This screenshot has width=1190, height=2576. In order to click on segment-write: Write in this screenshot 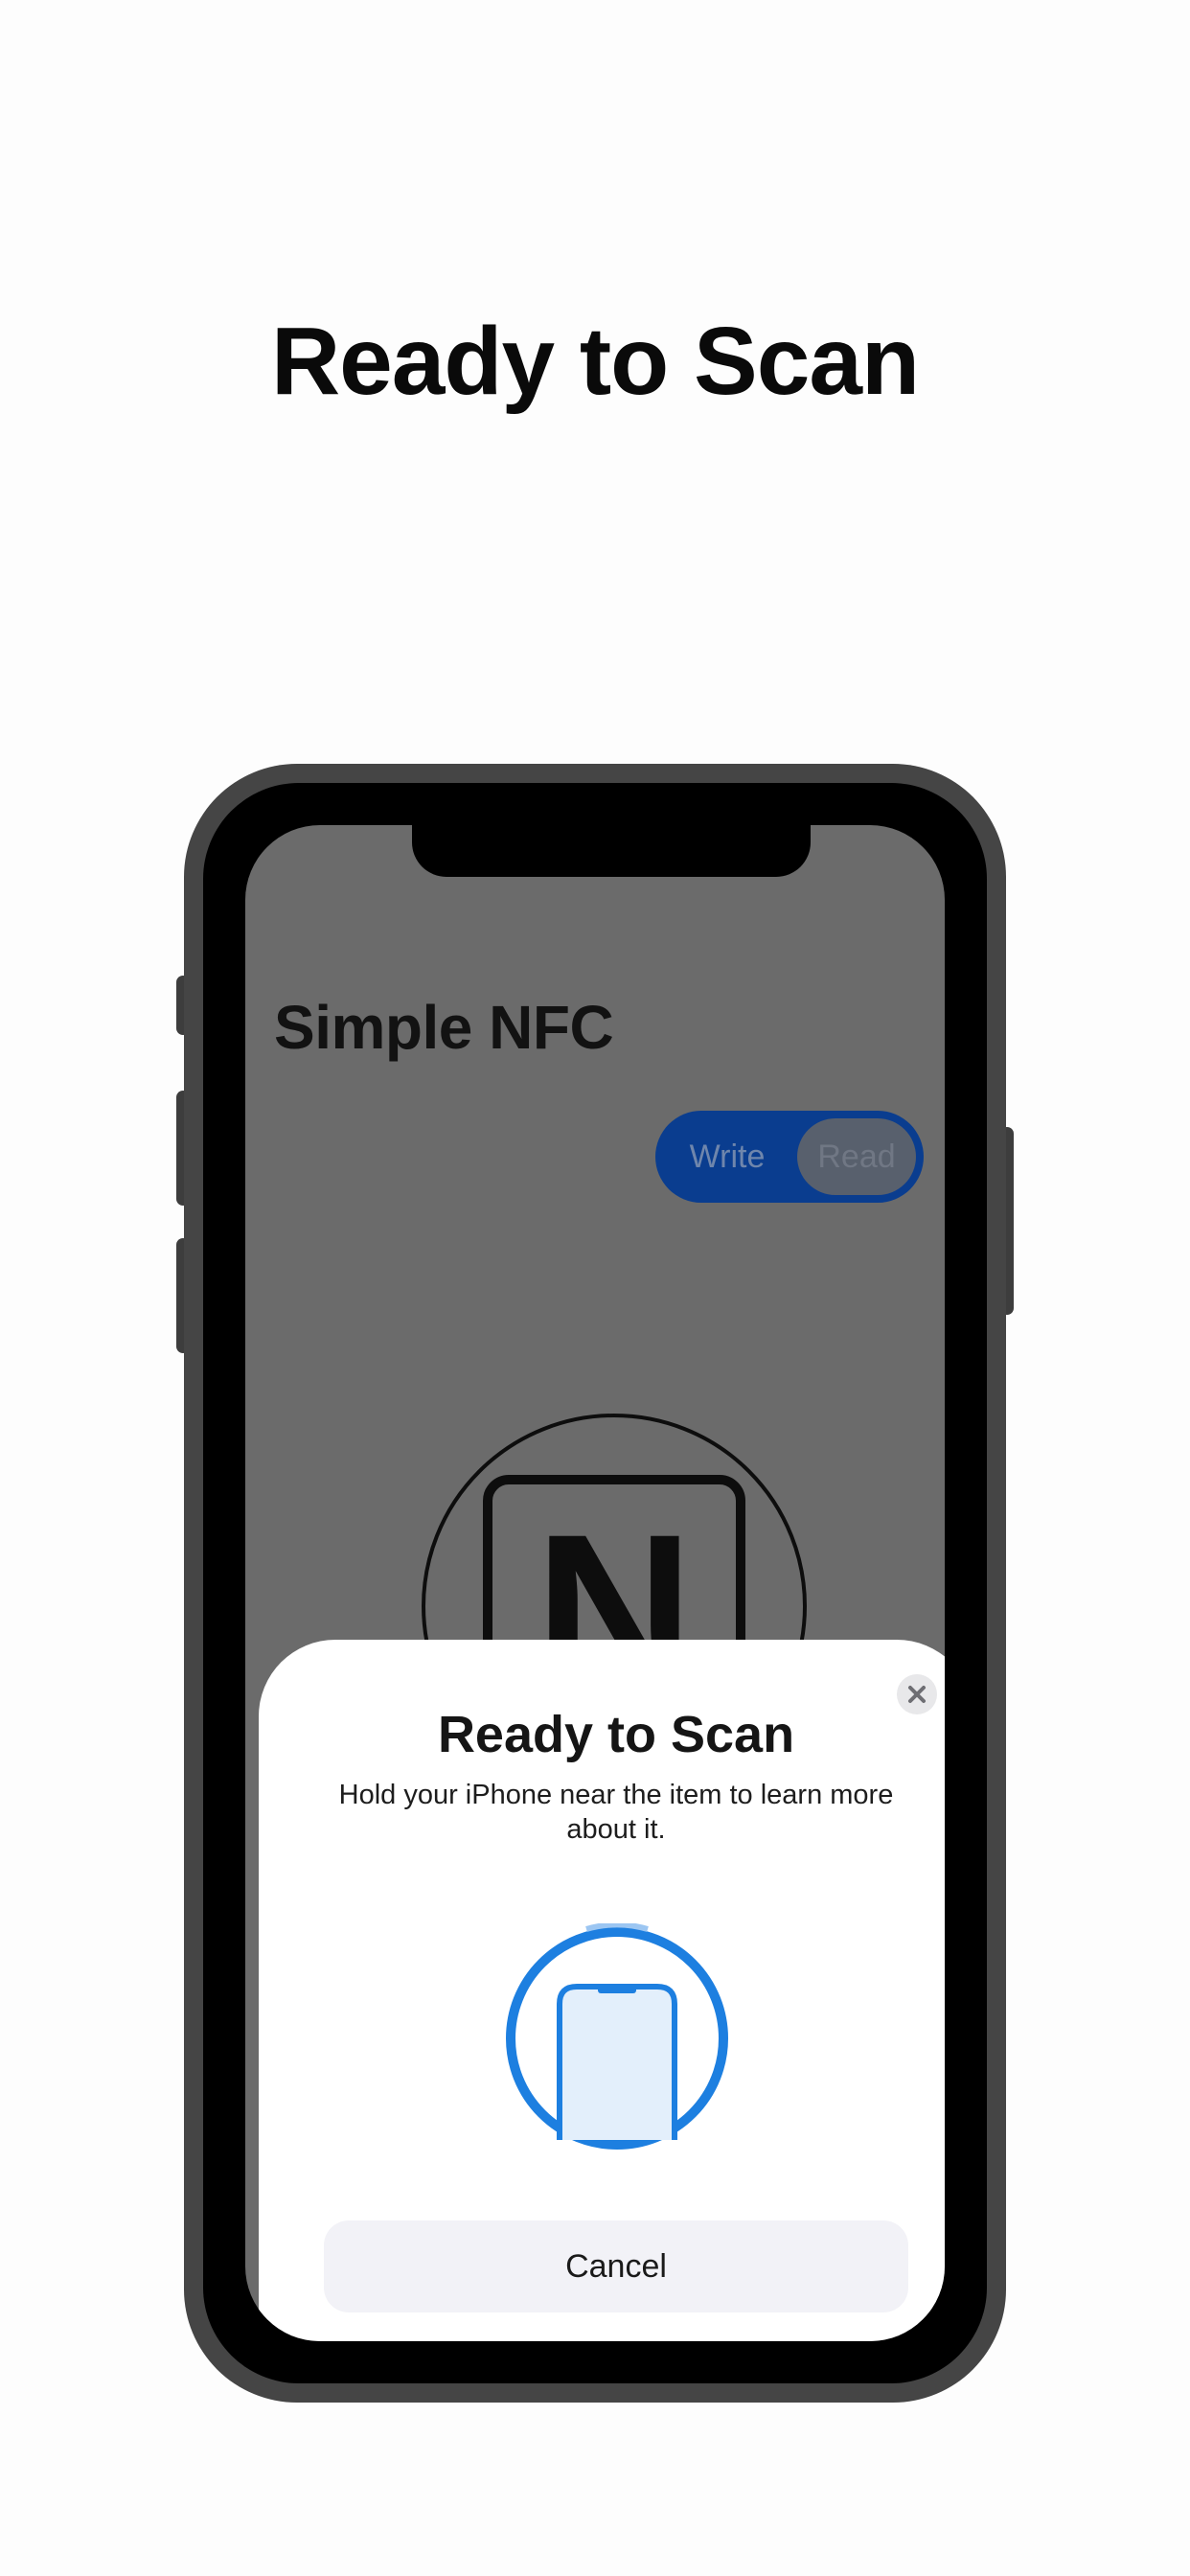, I will do `click(728, 1157)`.